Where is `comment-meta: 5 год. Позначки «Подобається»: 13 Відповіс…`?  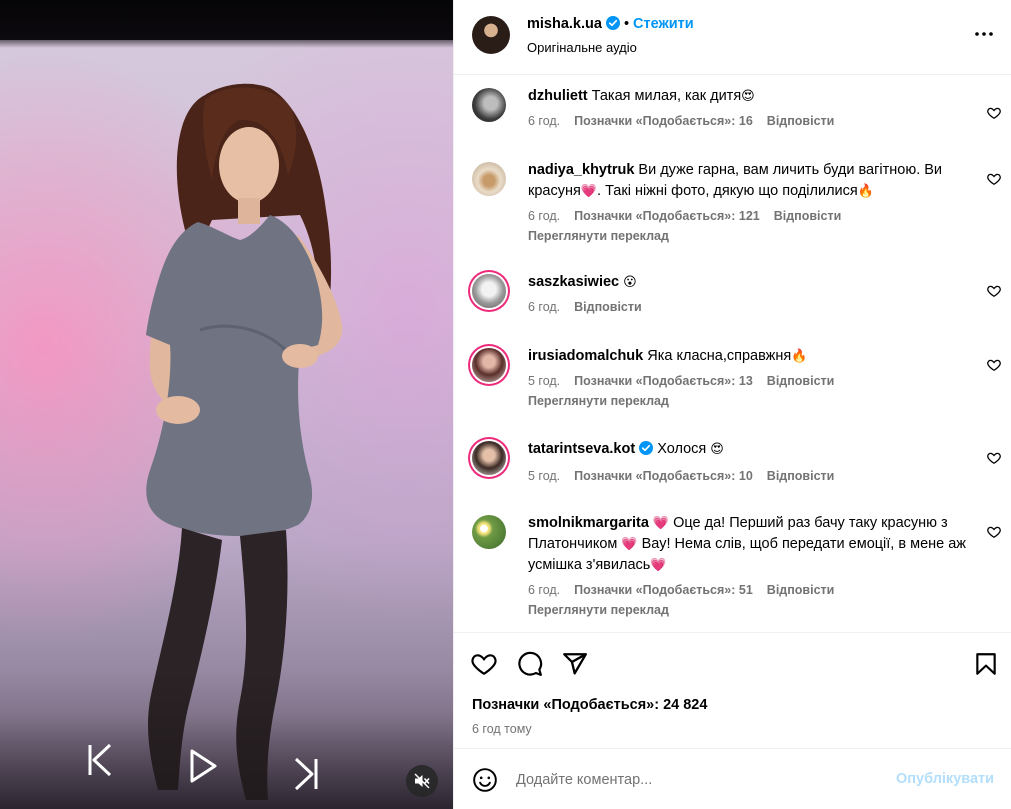
comment-meta: 5 год. Позначки «Подобається»: 13 Відповіс… is located at coordinates (748, 381).